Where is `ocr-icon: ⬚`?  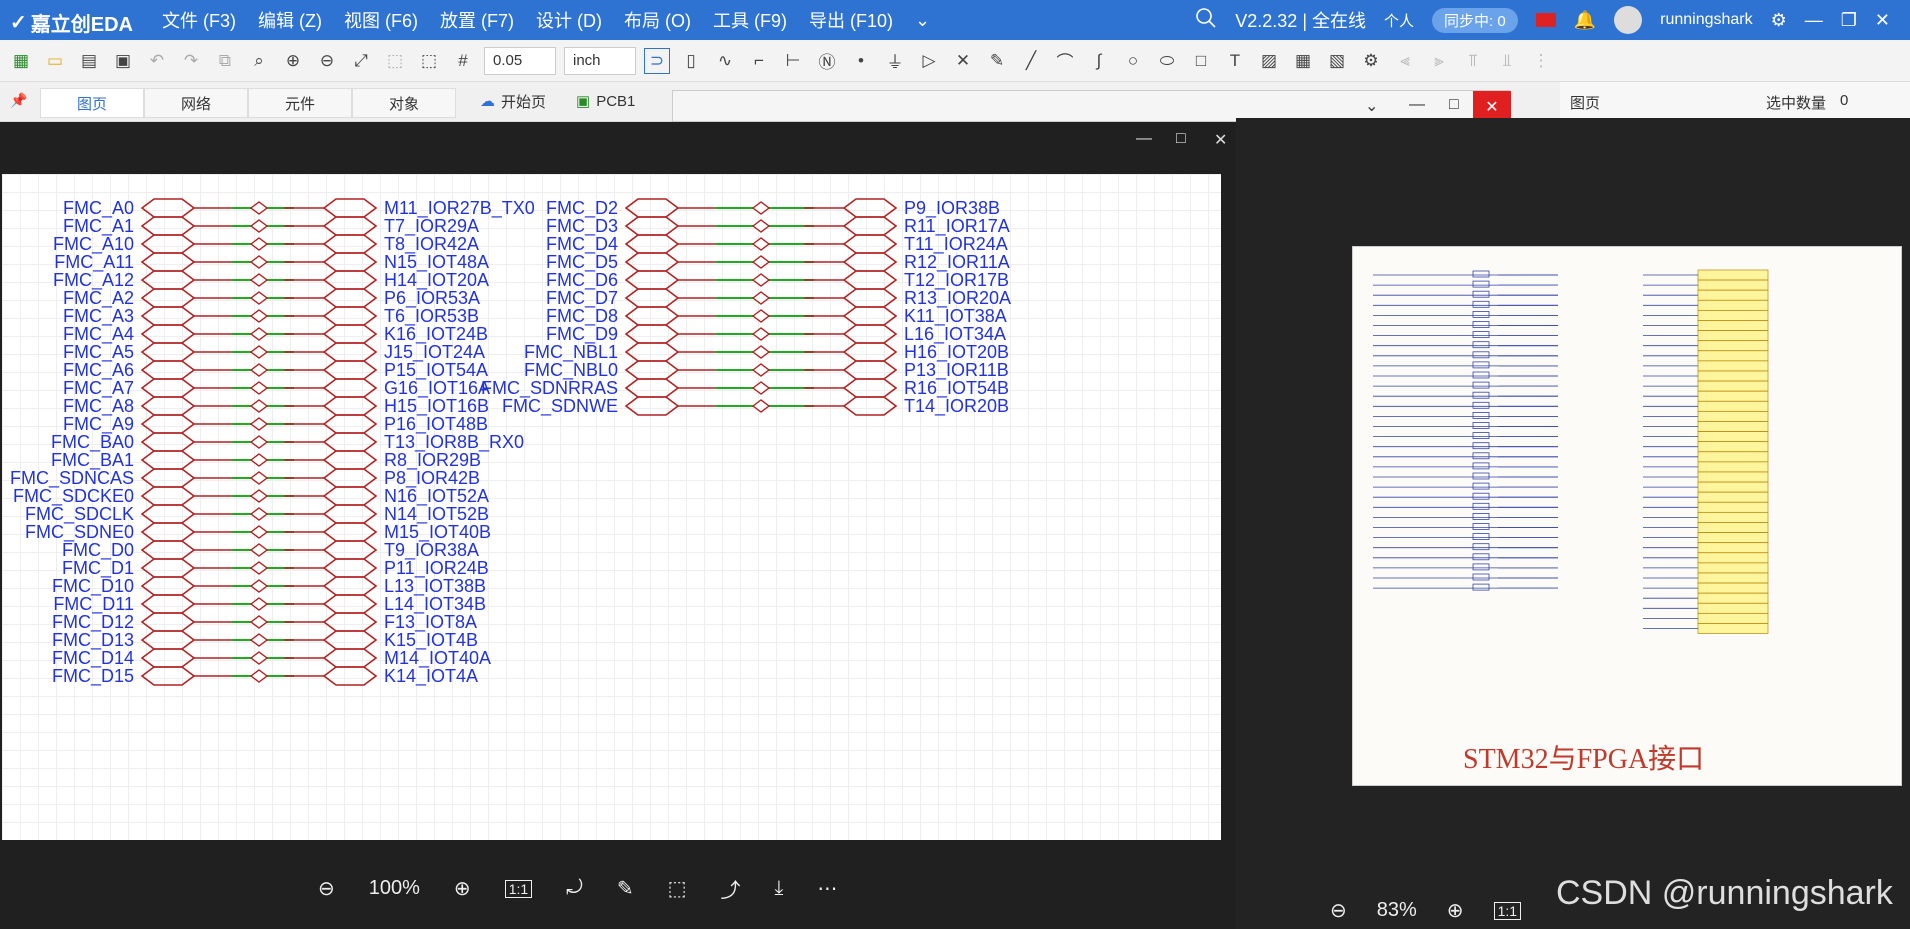
ocr-icon: ⬚ is located at coordinates (677, 888).